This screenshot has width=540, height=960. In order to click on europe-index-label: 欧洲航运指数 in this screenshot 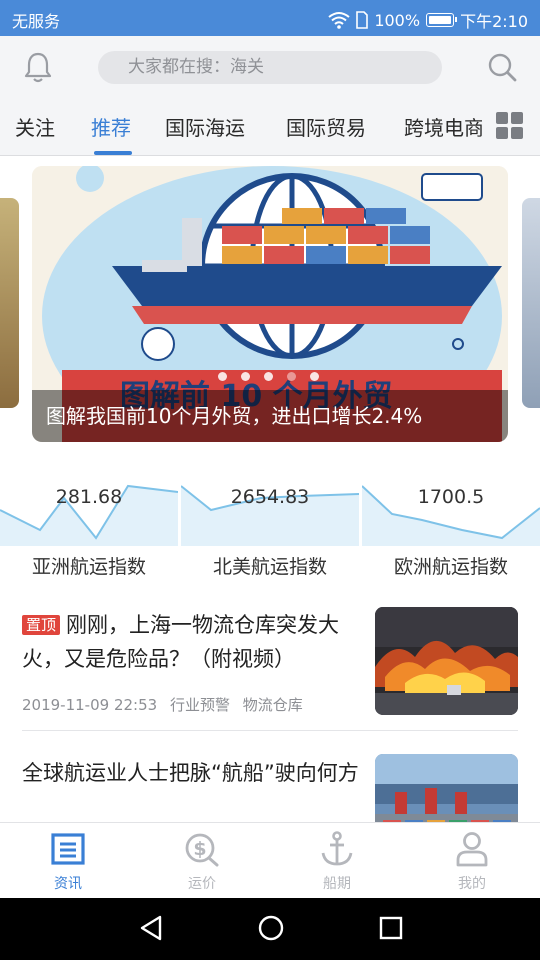, I will do `click(450, 567)`.